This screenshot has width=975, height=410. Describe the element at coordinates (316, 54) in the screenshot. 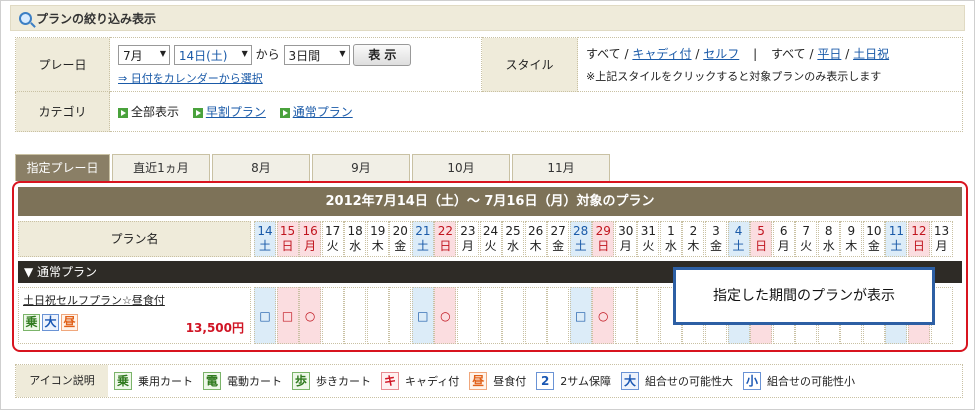

I see `period-select: 3日間` at that location.